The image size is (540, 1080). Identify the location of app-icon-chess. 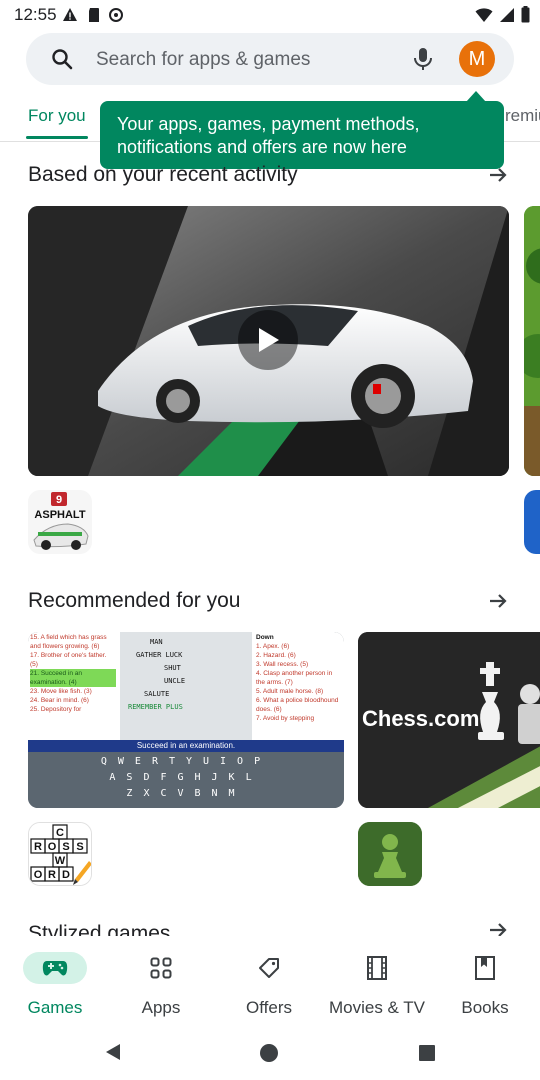
(390, 854).